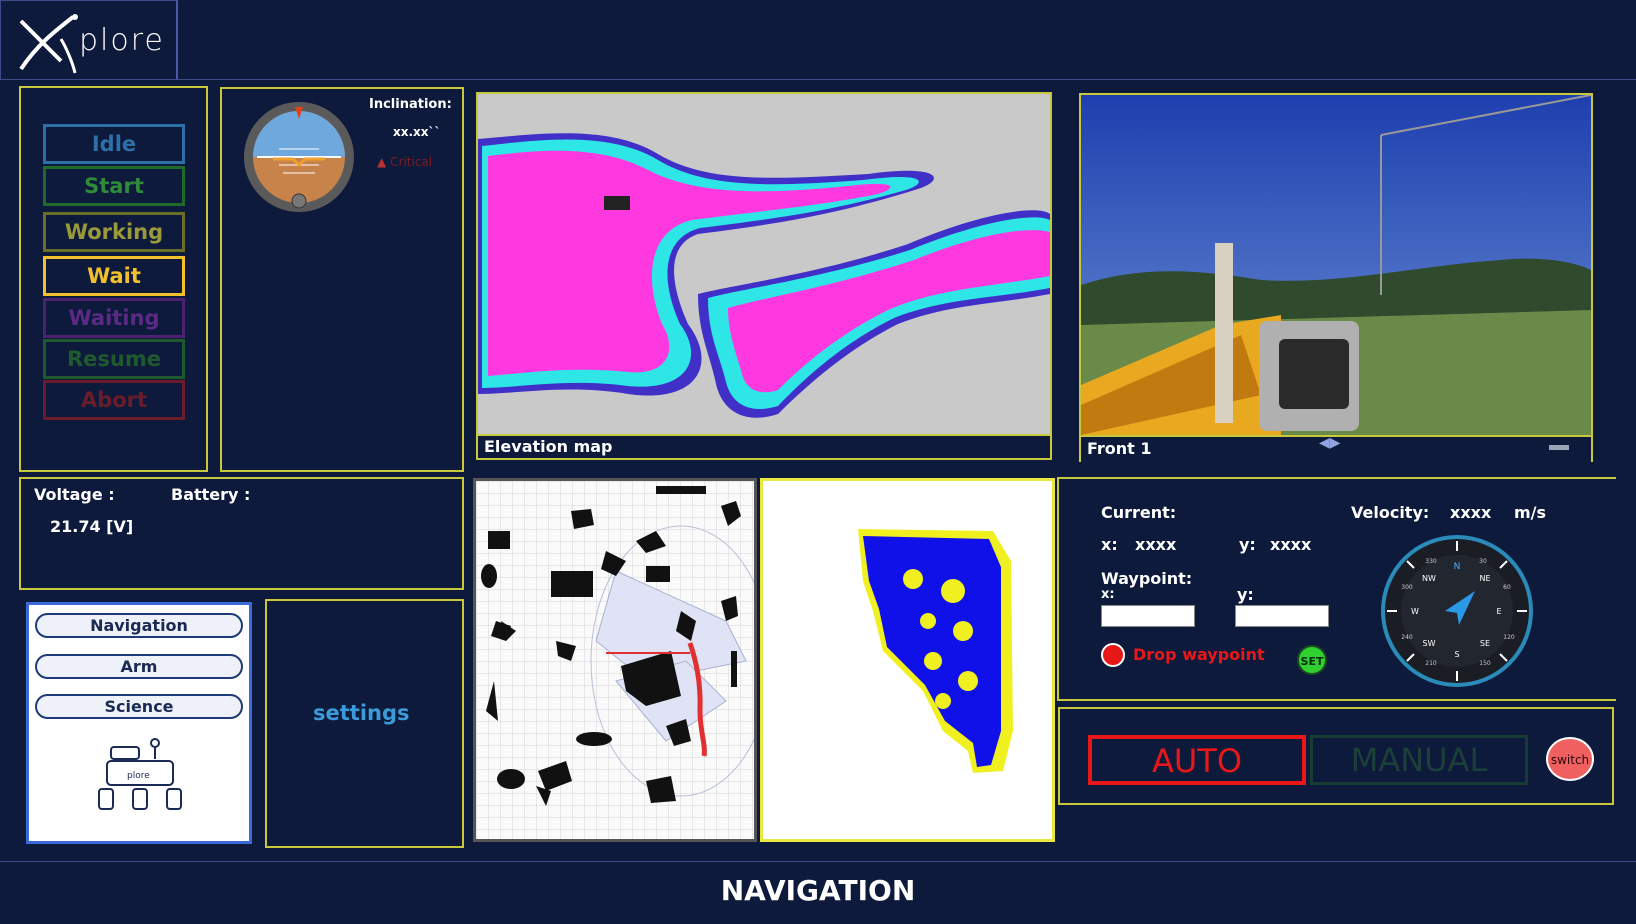  I want to click on critical-label: Critical, so click(411, 162).